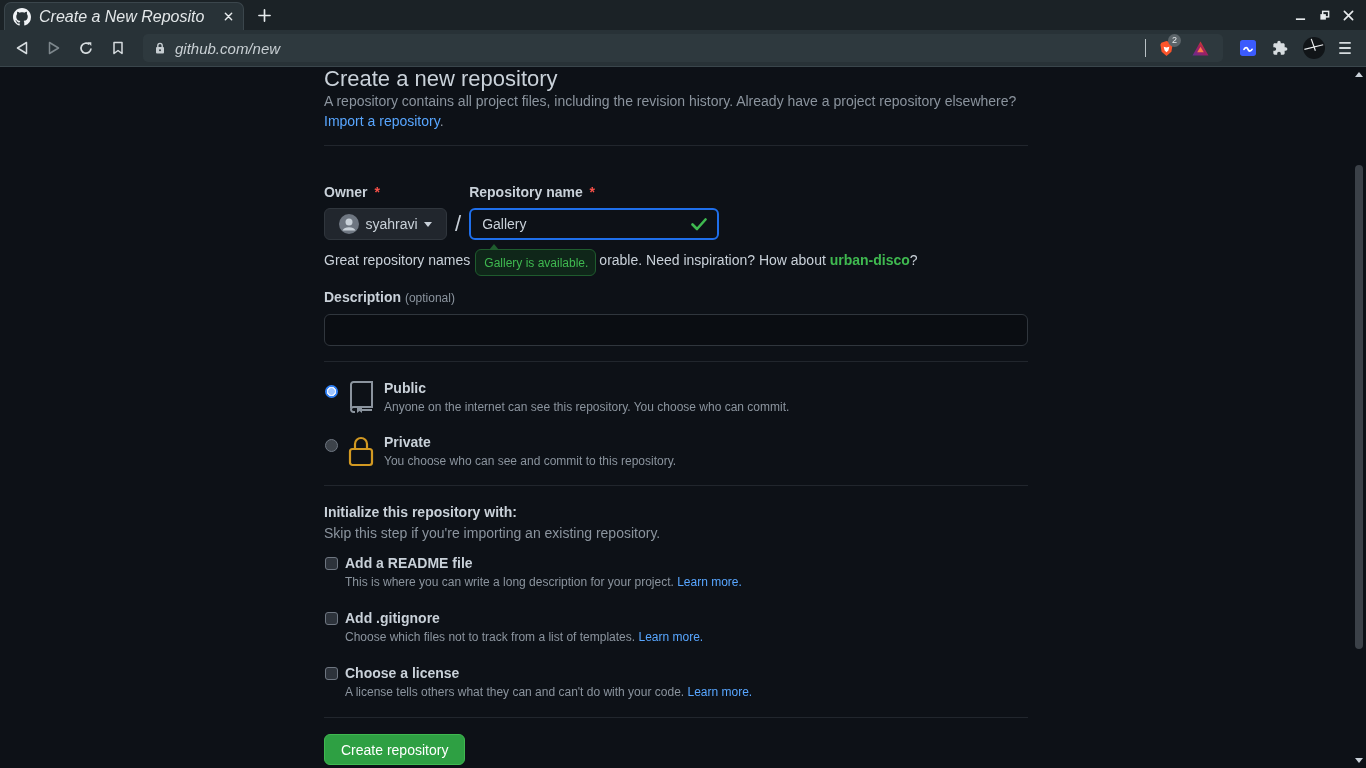  What do you see at coordinates (1324, 15) in the screenshot?
I see `restore-icon` at bounding box center [1324, 15].